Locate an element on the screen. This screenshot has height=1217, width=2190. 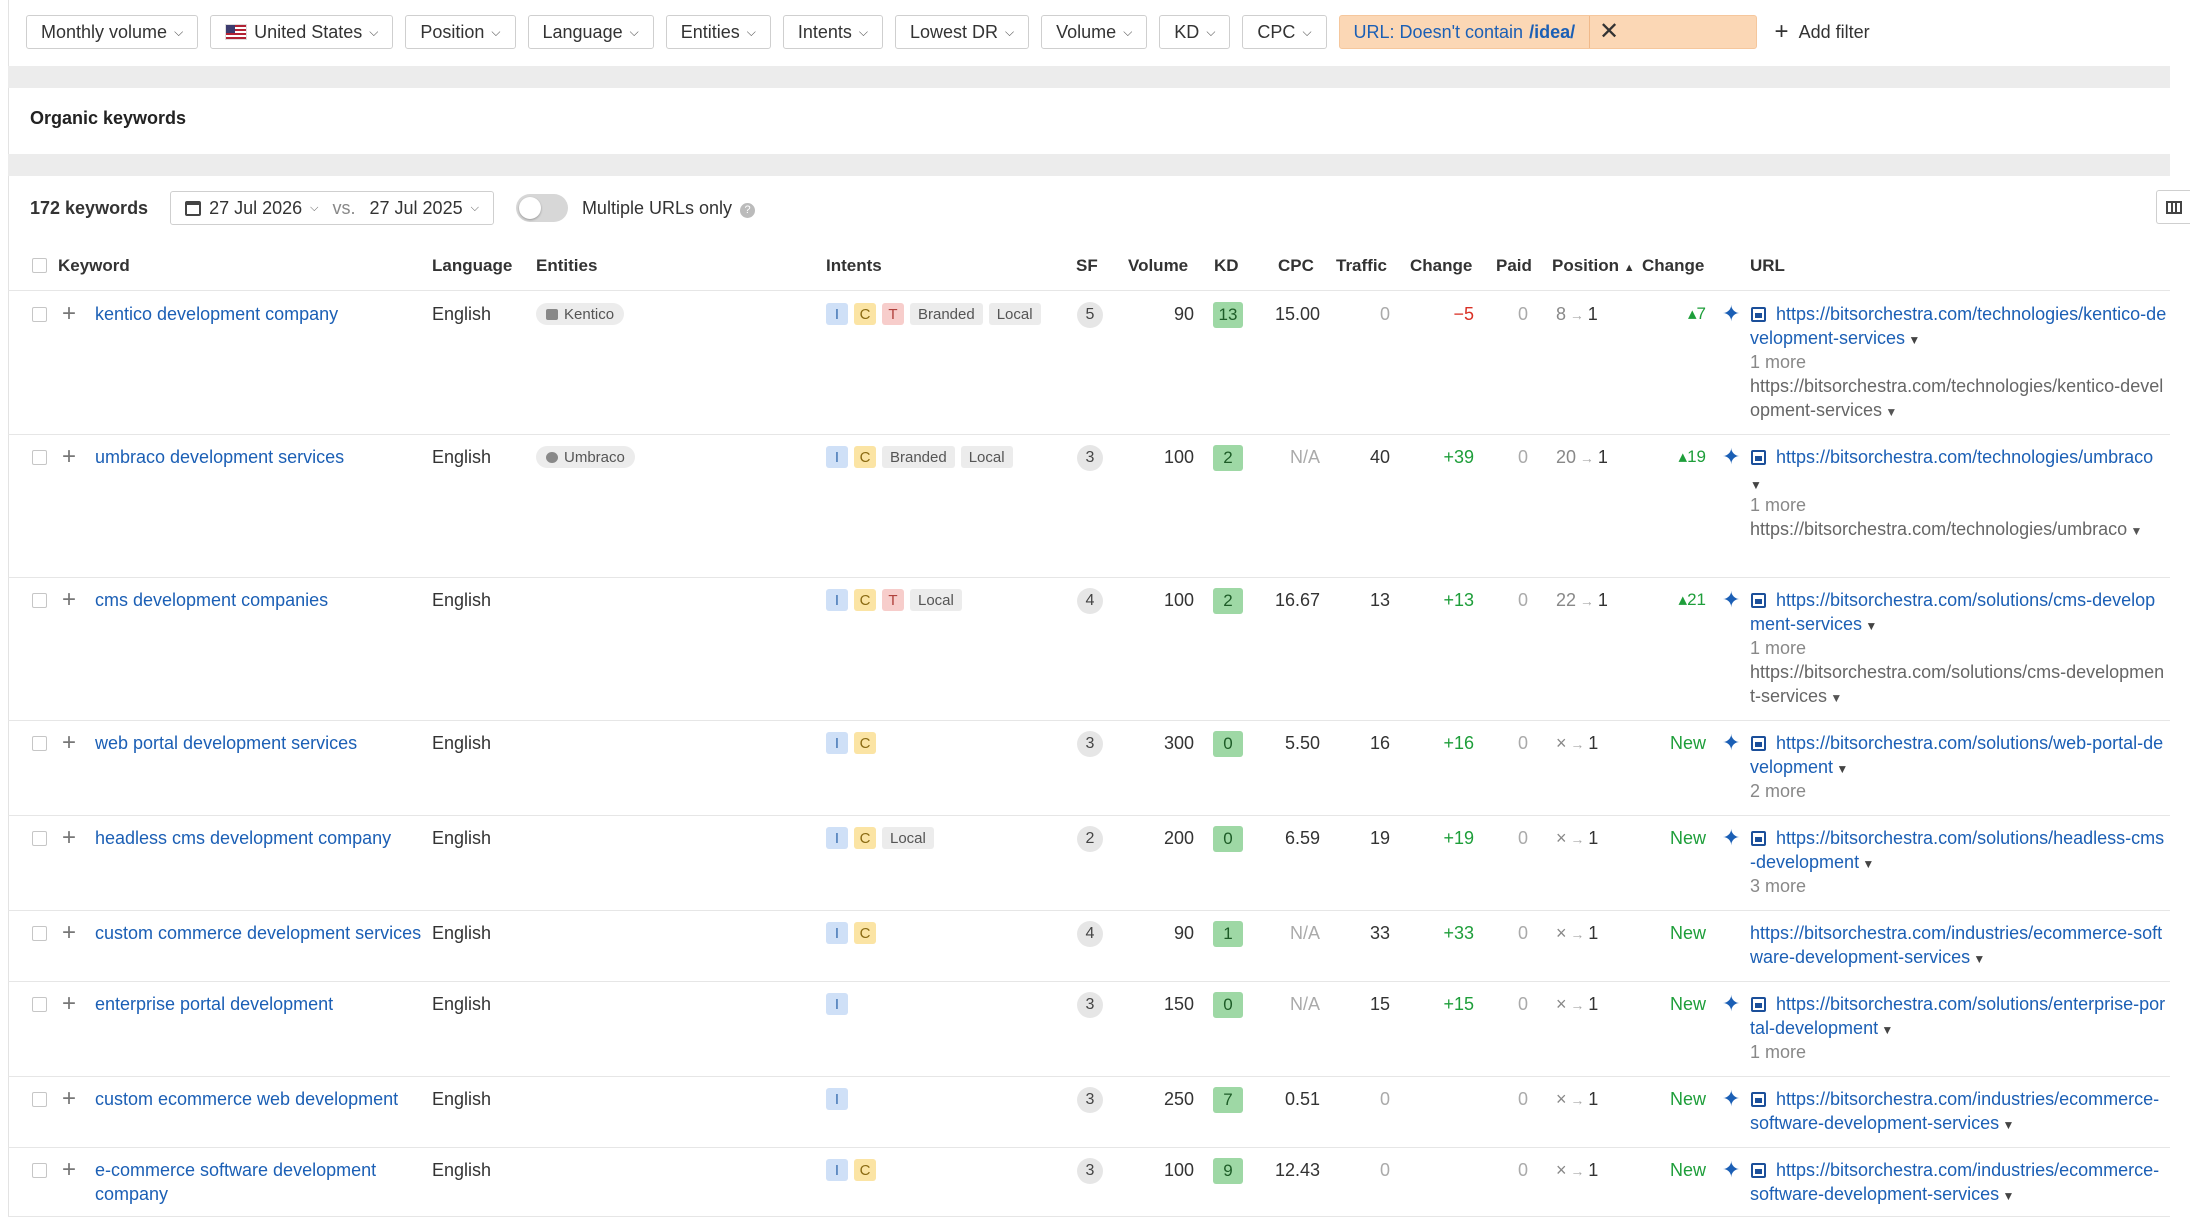
keyword-link: cms development companies is located at coordinates (260, 600).